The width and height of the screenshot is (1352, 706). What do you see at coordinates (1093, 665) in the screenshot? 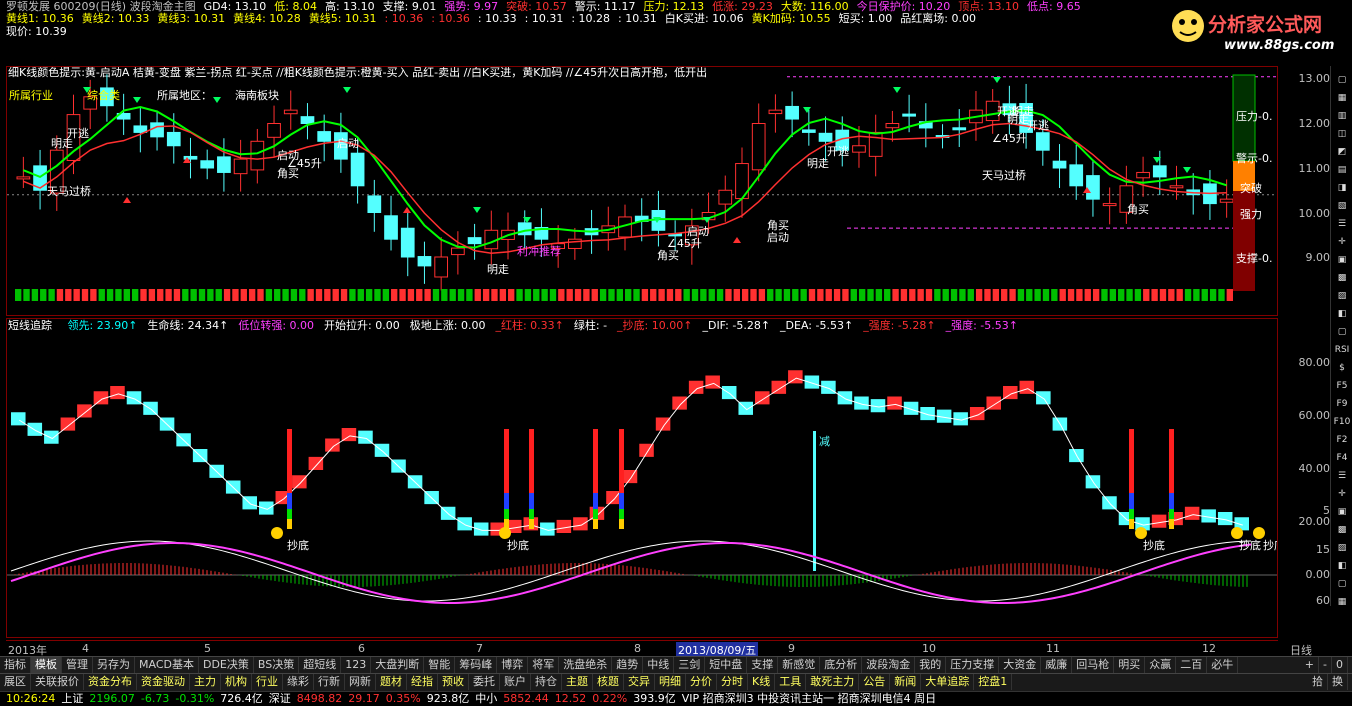
I see `tab-item: 回马枪` at bounding box center [1093, 665].